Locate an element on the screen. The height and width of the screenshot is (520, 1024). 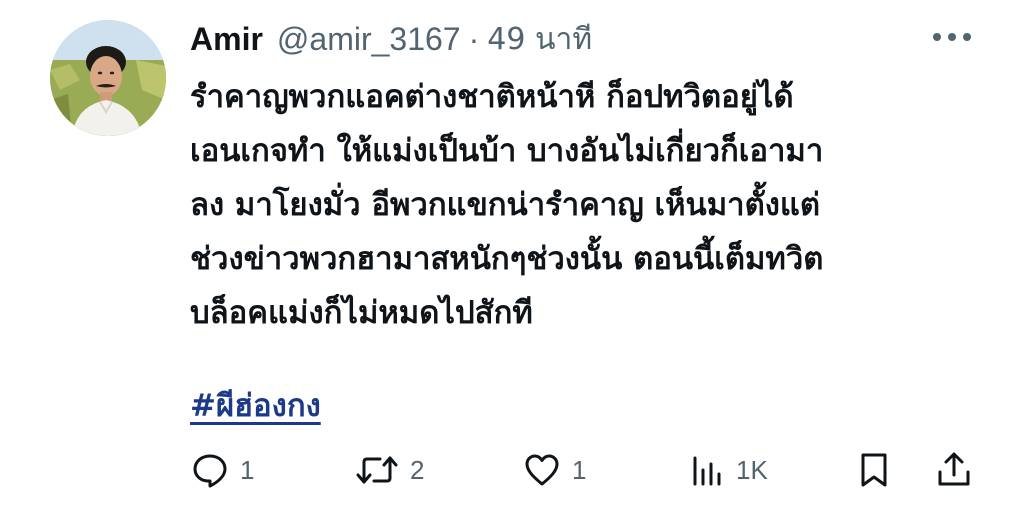
share-icon is located at coordinates (954, 469).